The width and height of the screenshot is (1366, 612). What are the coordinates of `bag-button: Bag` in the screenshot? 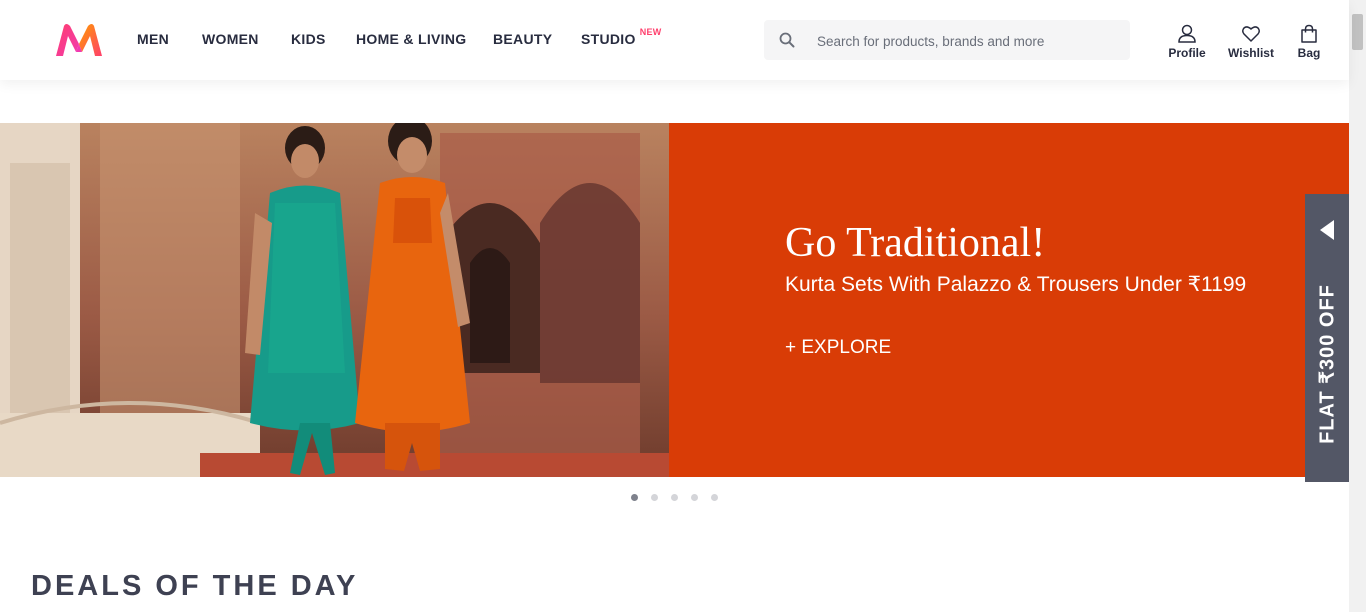 It's located at (1309, 42).